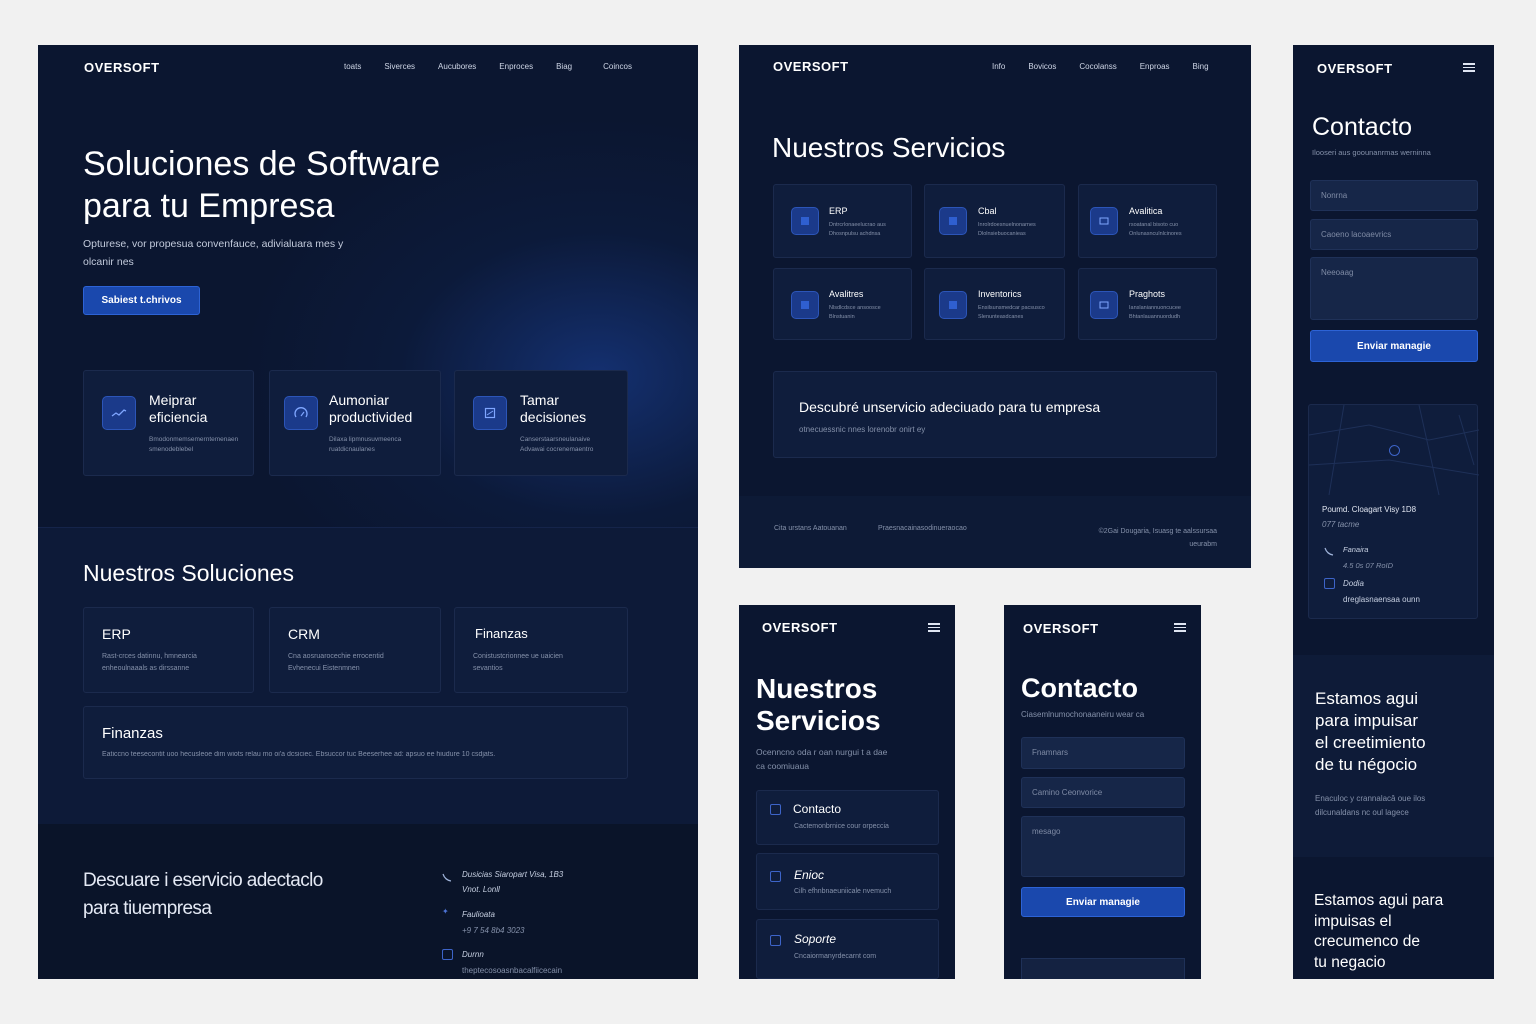 The width and height of the screenshot is (1536, 1024). Describe the element at coordinates (1356, 549) in the screenshot. I see `phone-label: Fanaira` at that location.